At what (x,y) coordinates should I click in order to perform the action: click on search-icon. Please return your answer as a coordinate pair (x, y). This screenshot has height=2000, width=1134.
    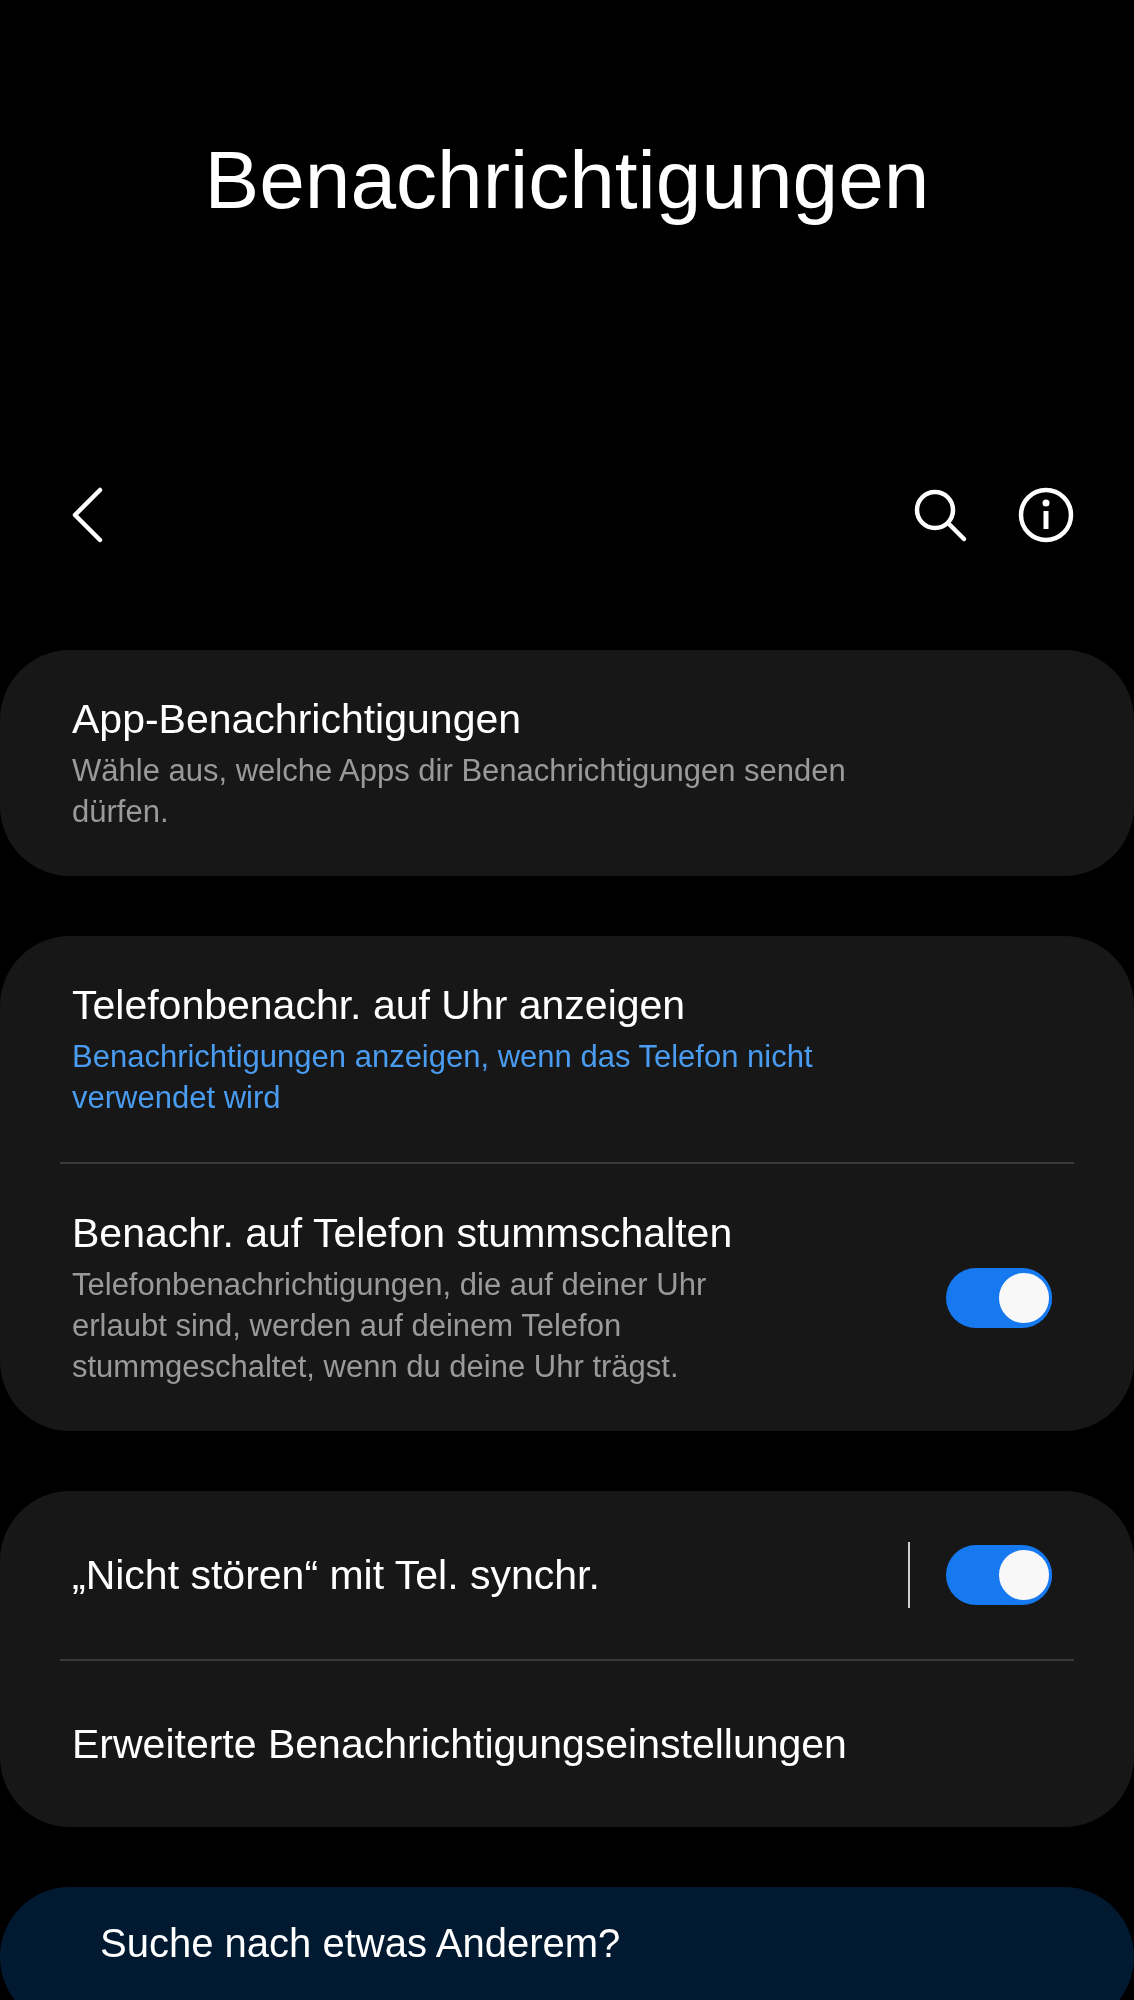
    Looking at the image, I should click on (940, 515).